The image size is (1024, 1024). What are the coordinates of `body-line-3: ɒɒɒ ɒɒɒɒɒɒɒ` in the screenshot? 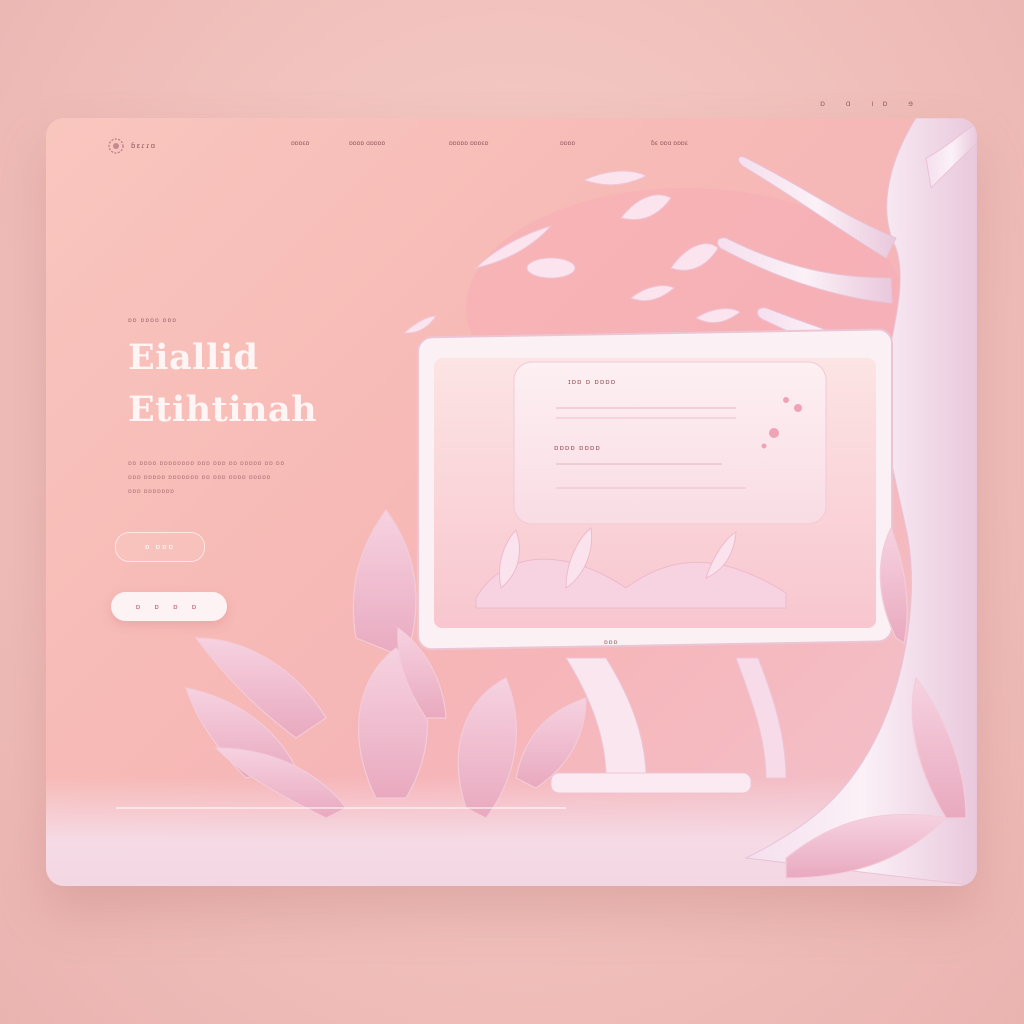 It's located at (151, 491).